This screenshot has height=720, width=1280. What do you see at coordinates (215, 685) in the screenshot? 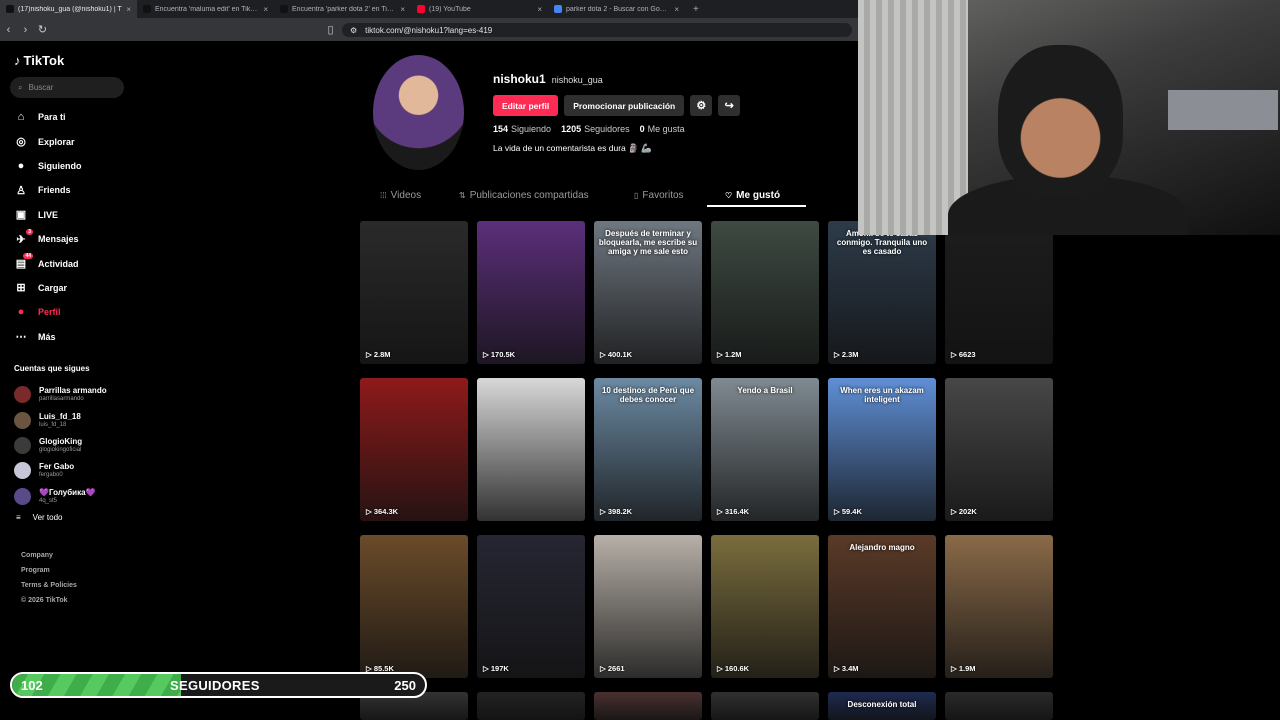
I see `follower-label: SEGUIDORES` at bounding box center [215, 685].